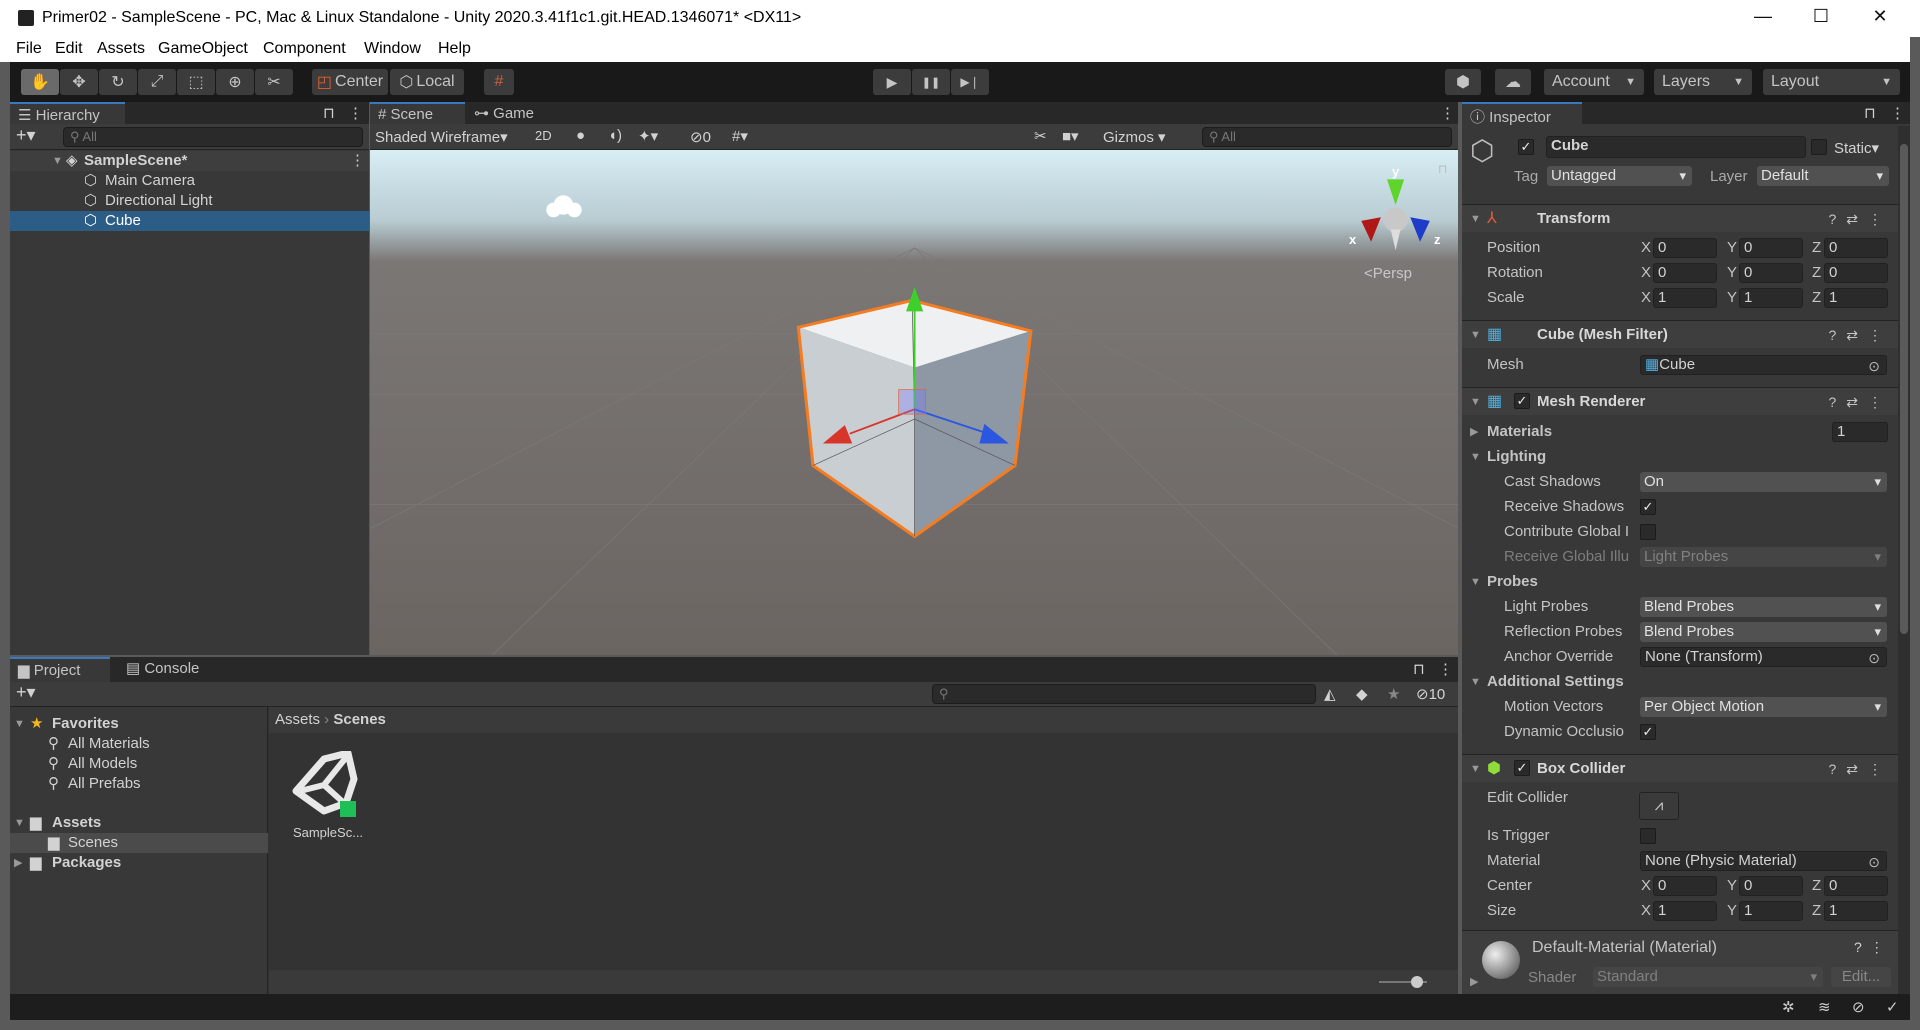 This screenshot has width=1920, height=1030. What do you see at coordinates (1856, 298) in the screenshot?
I see `scale-z-input: 1` at bounding box center [1856, 298].